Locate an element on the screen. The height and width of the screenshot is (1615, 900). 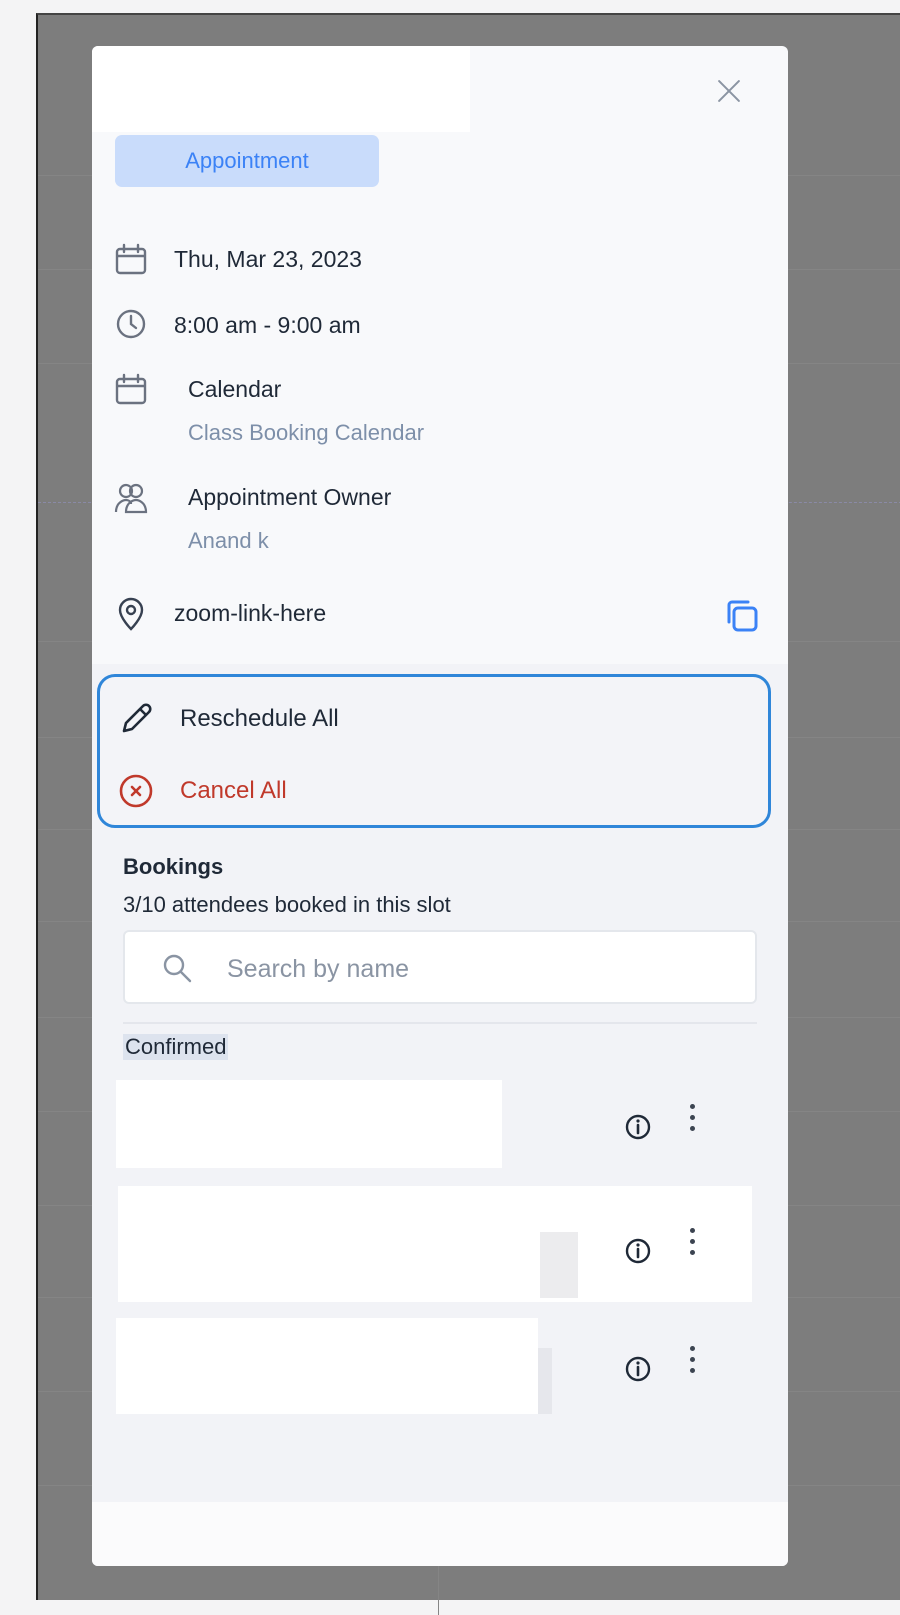
appointment-type-chip: Appointment is located at coordinates (247, 161).